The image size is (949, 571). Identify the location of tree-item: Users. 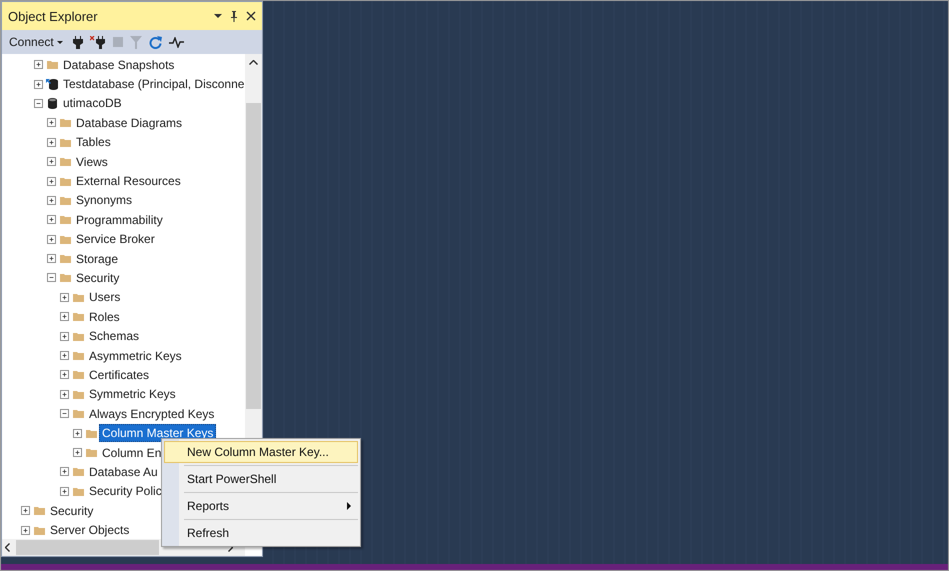
(105, 297).